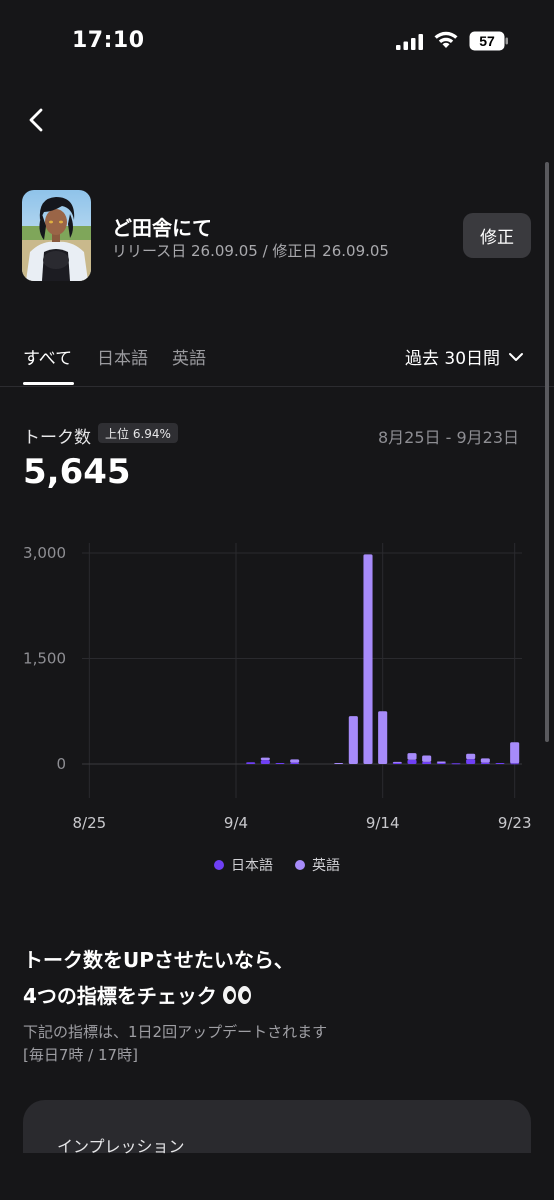 Image resolution: width=554 pixels, height=1200 pixels. What do you see at coordinates (446, 39) in the screenshot?
I see `wifi-icon` at bounding box center [446, 39].